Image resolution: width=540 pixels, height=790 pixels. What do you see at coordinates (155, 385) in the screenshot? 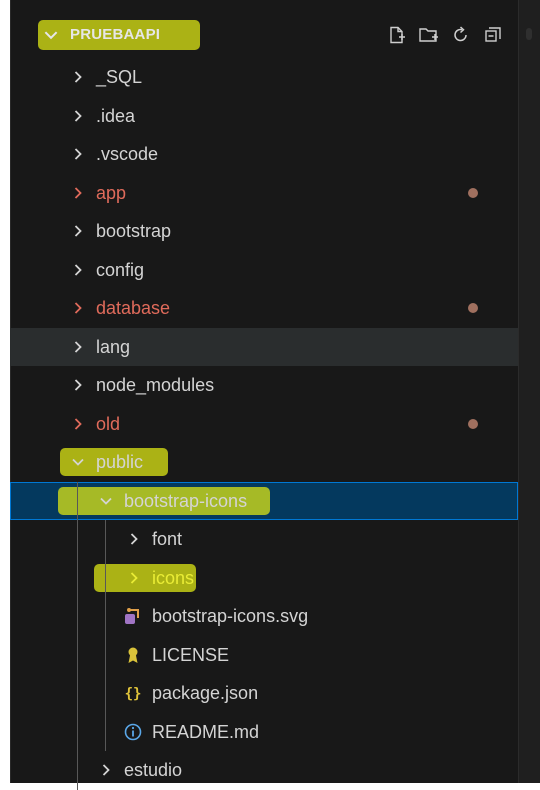
I see `tree-item-label: node_modules` at bounding box center [155, 385].